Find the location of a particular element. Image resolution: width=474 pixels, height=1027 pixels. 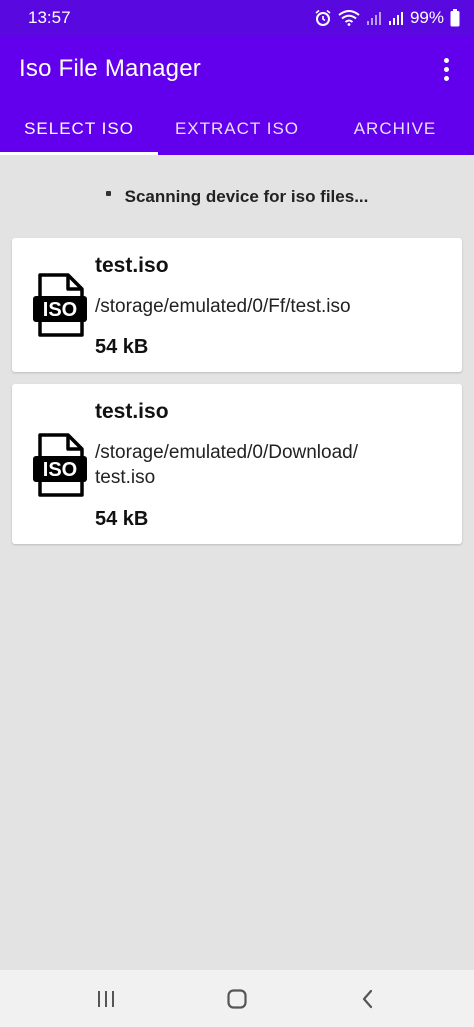

app-title: Iso File Manager is located at coordinates (110, 68).